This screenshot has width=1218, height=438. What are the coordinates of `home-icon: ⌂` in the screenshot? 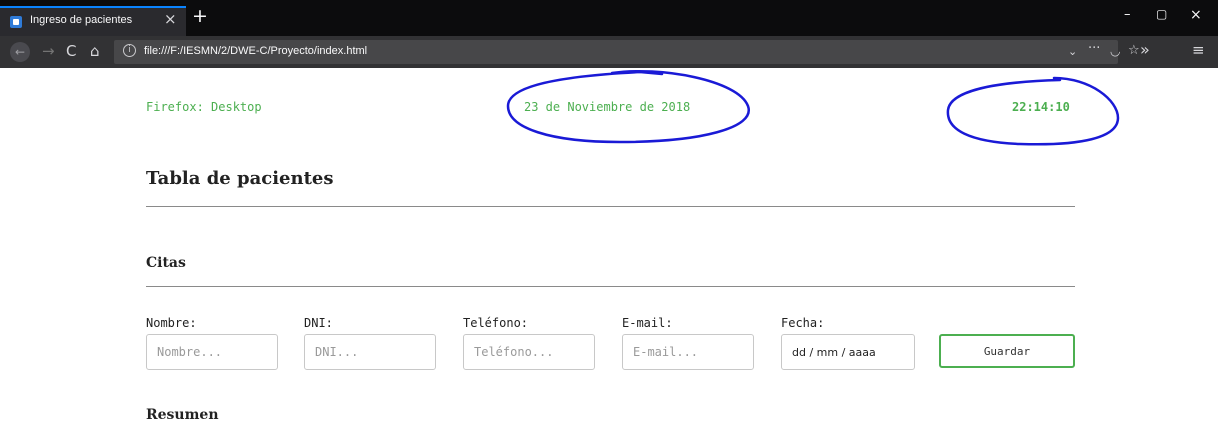 It's located at (95, 51).